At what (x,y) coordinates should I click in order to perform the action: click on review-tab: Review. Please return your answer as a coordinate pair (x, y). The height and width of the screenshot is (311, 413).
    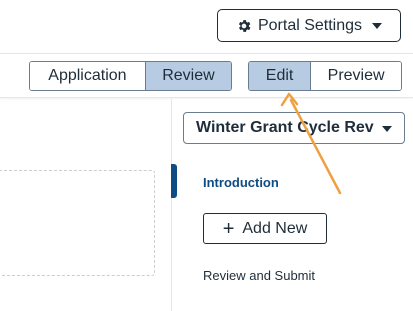
    Looking at the image, I should click on (187, 76).